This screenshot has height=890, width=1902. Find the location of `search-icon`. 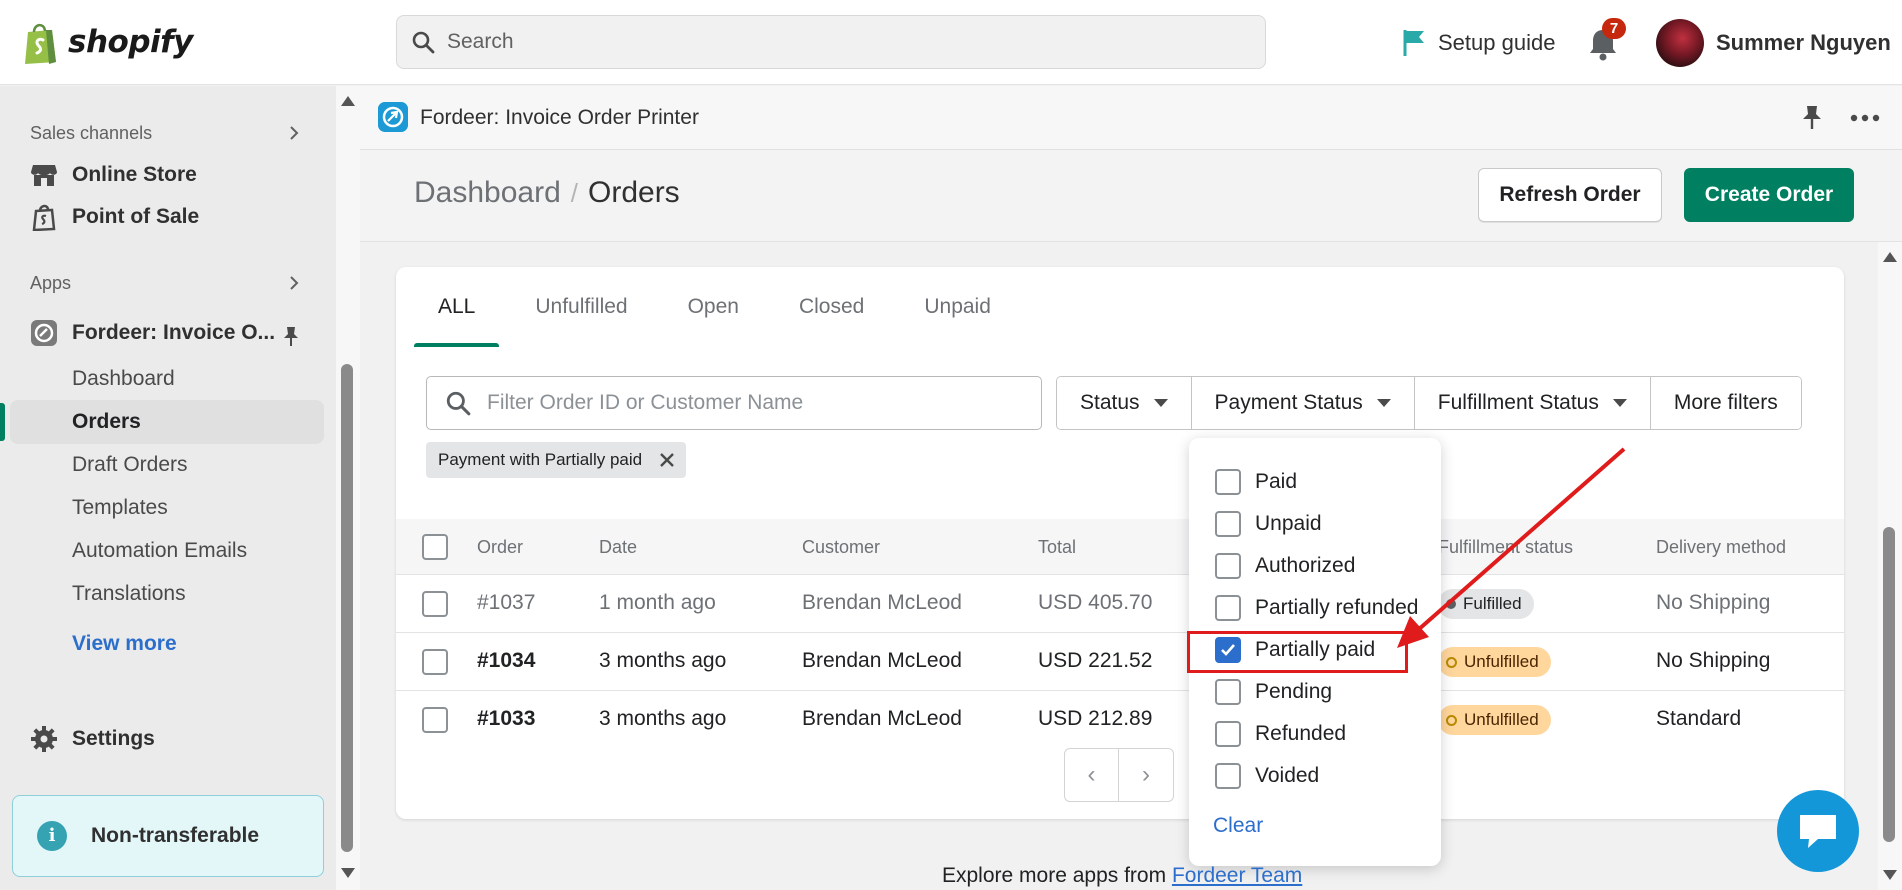

search-icon is located at coordinates (458, 403).